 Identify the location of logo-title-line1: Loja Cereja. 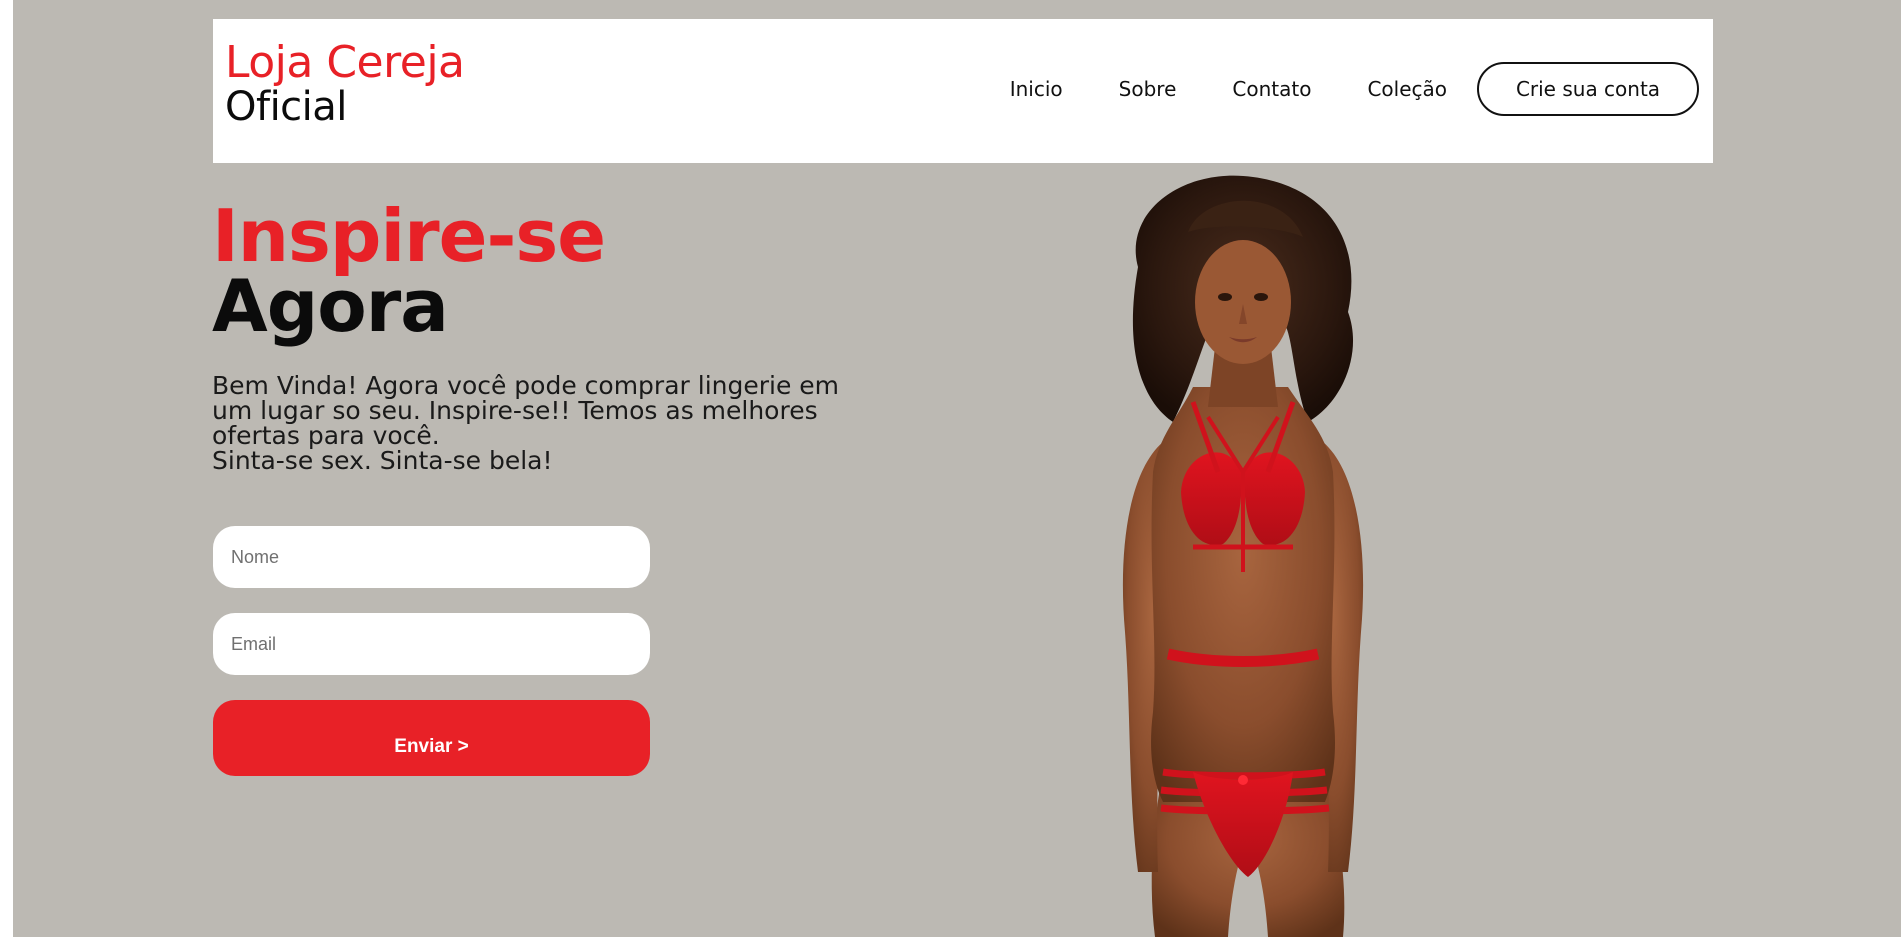
(345, 62).